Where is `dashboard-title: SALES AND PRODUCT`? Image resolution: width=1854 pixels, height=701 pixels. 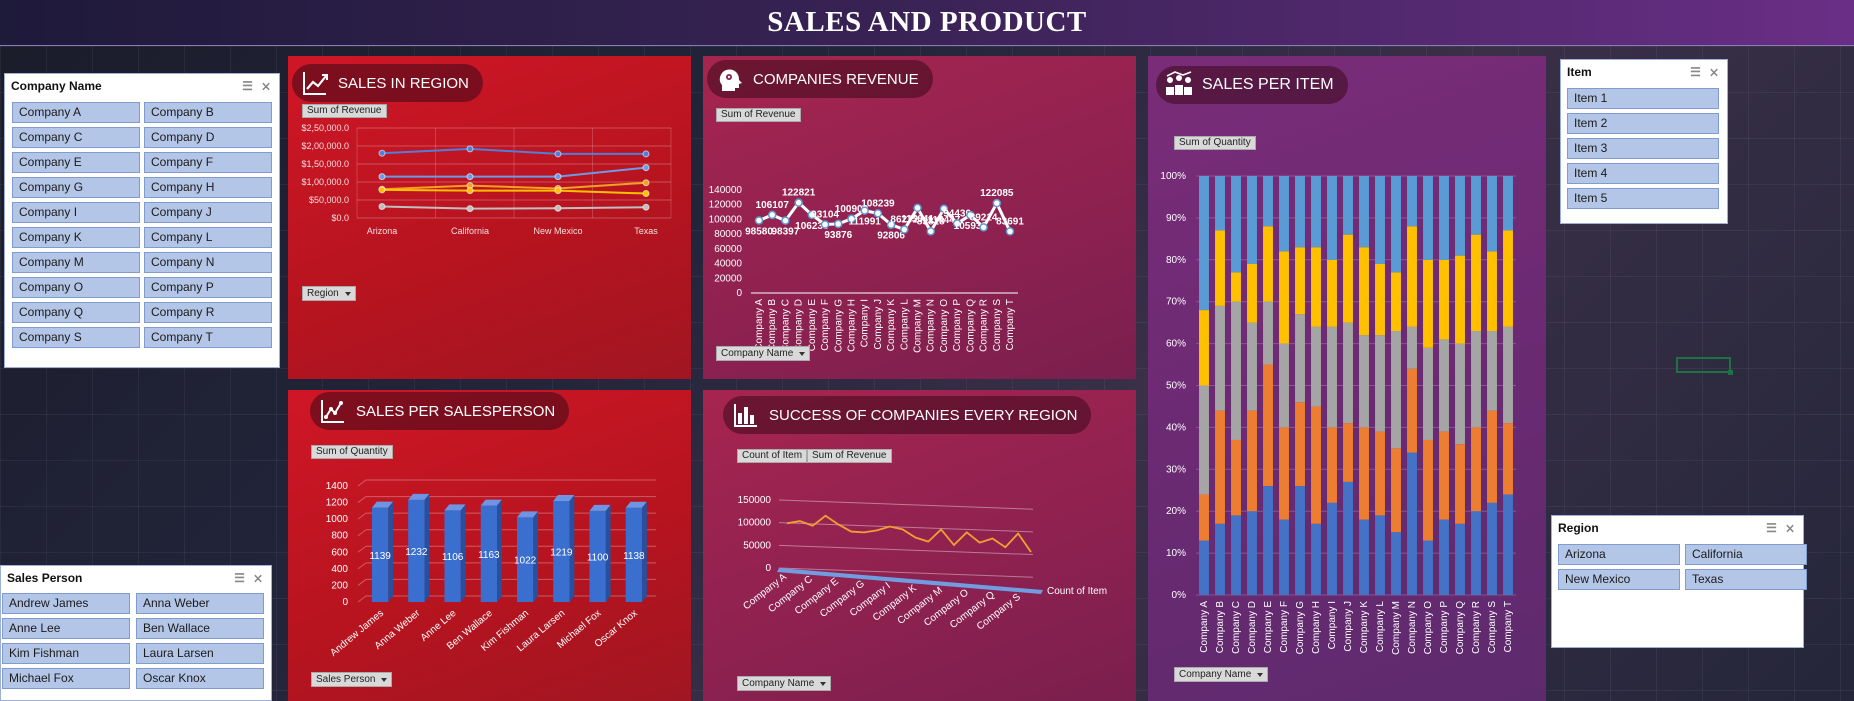
dashboard-title: SALES AND PRODUCT is located at coordinates (927, 22).